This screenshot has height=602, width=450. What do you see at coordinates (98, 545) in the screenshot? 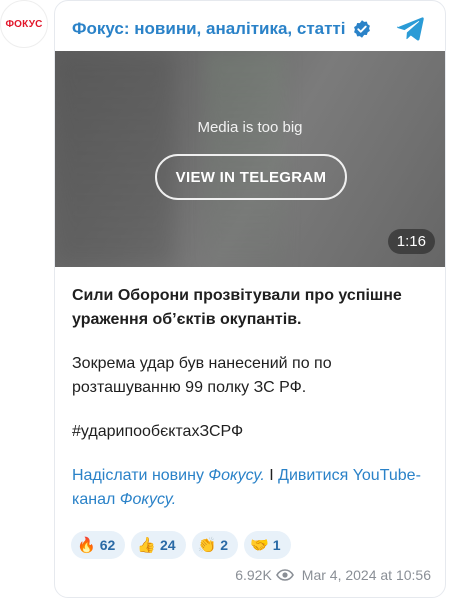
I see `reaction-fire: 🔥 62` at bounding box center [98, 545].